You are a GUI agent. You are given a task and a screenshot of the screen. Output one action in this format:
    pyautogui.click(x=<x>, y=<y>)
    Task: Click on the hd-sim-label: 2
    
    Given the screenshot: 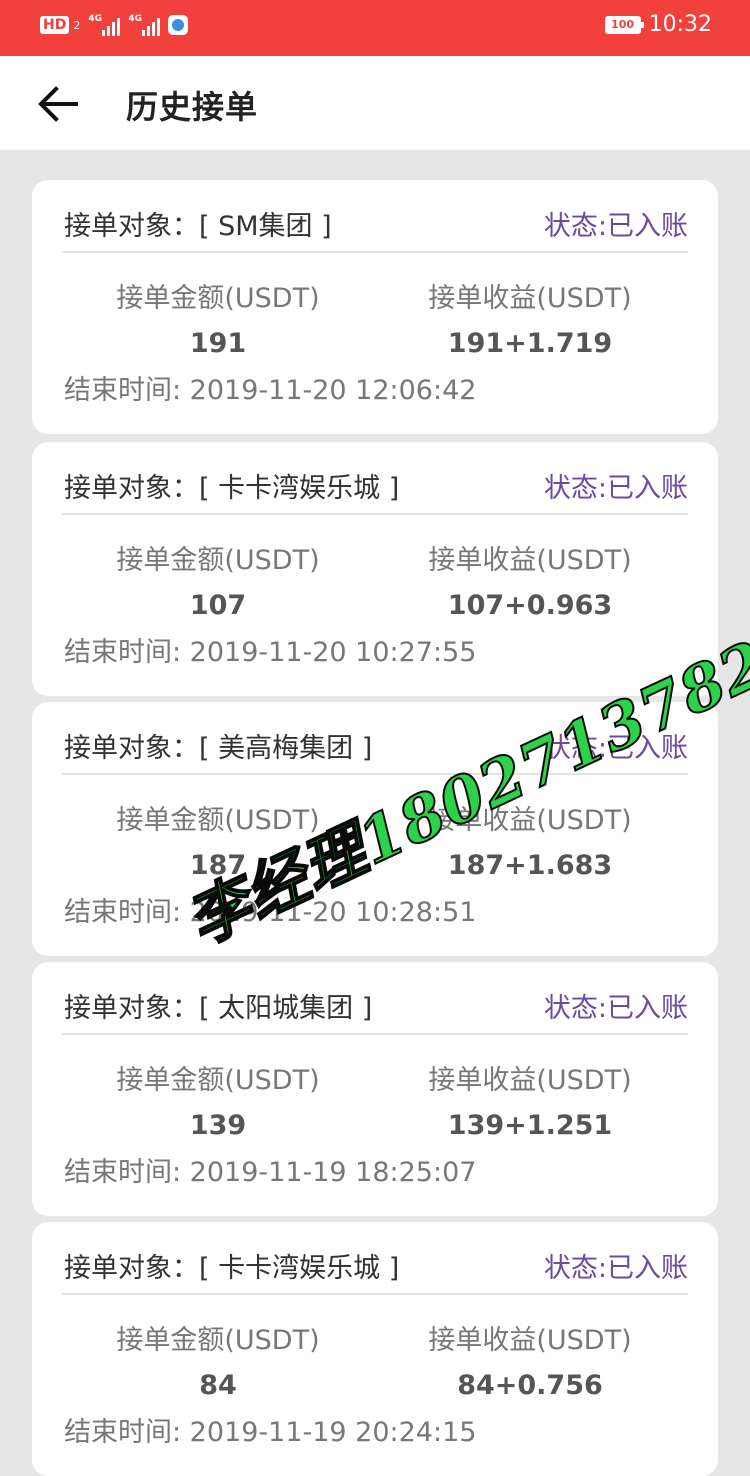 What is the action you would take?
    pyautogui.click(x=77, y=25)
    